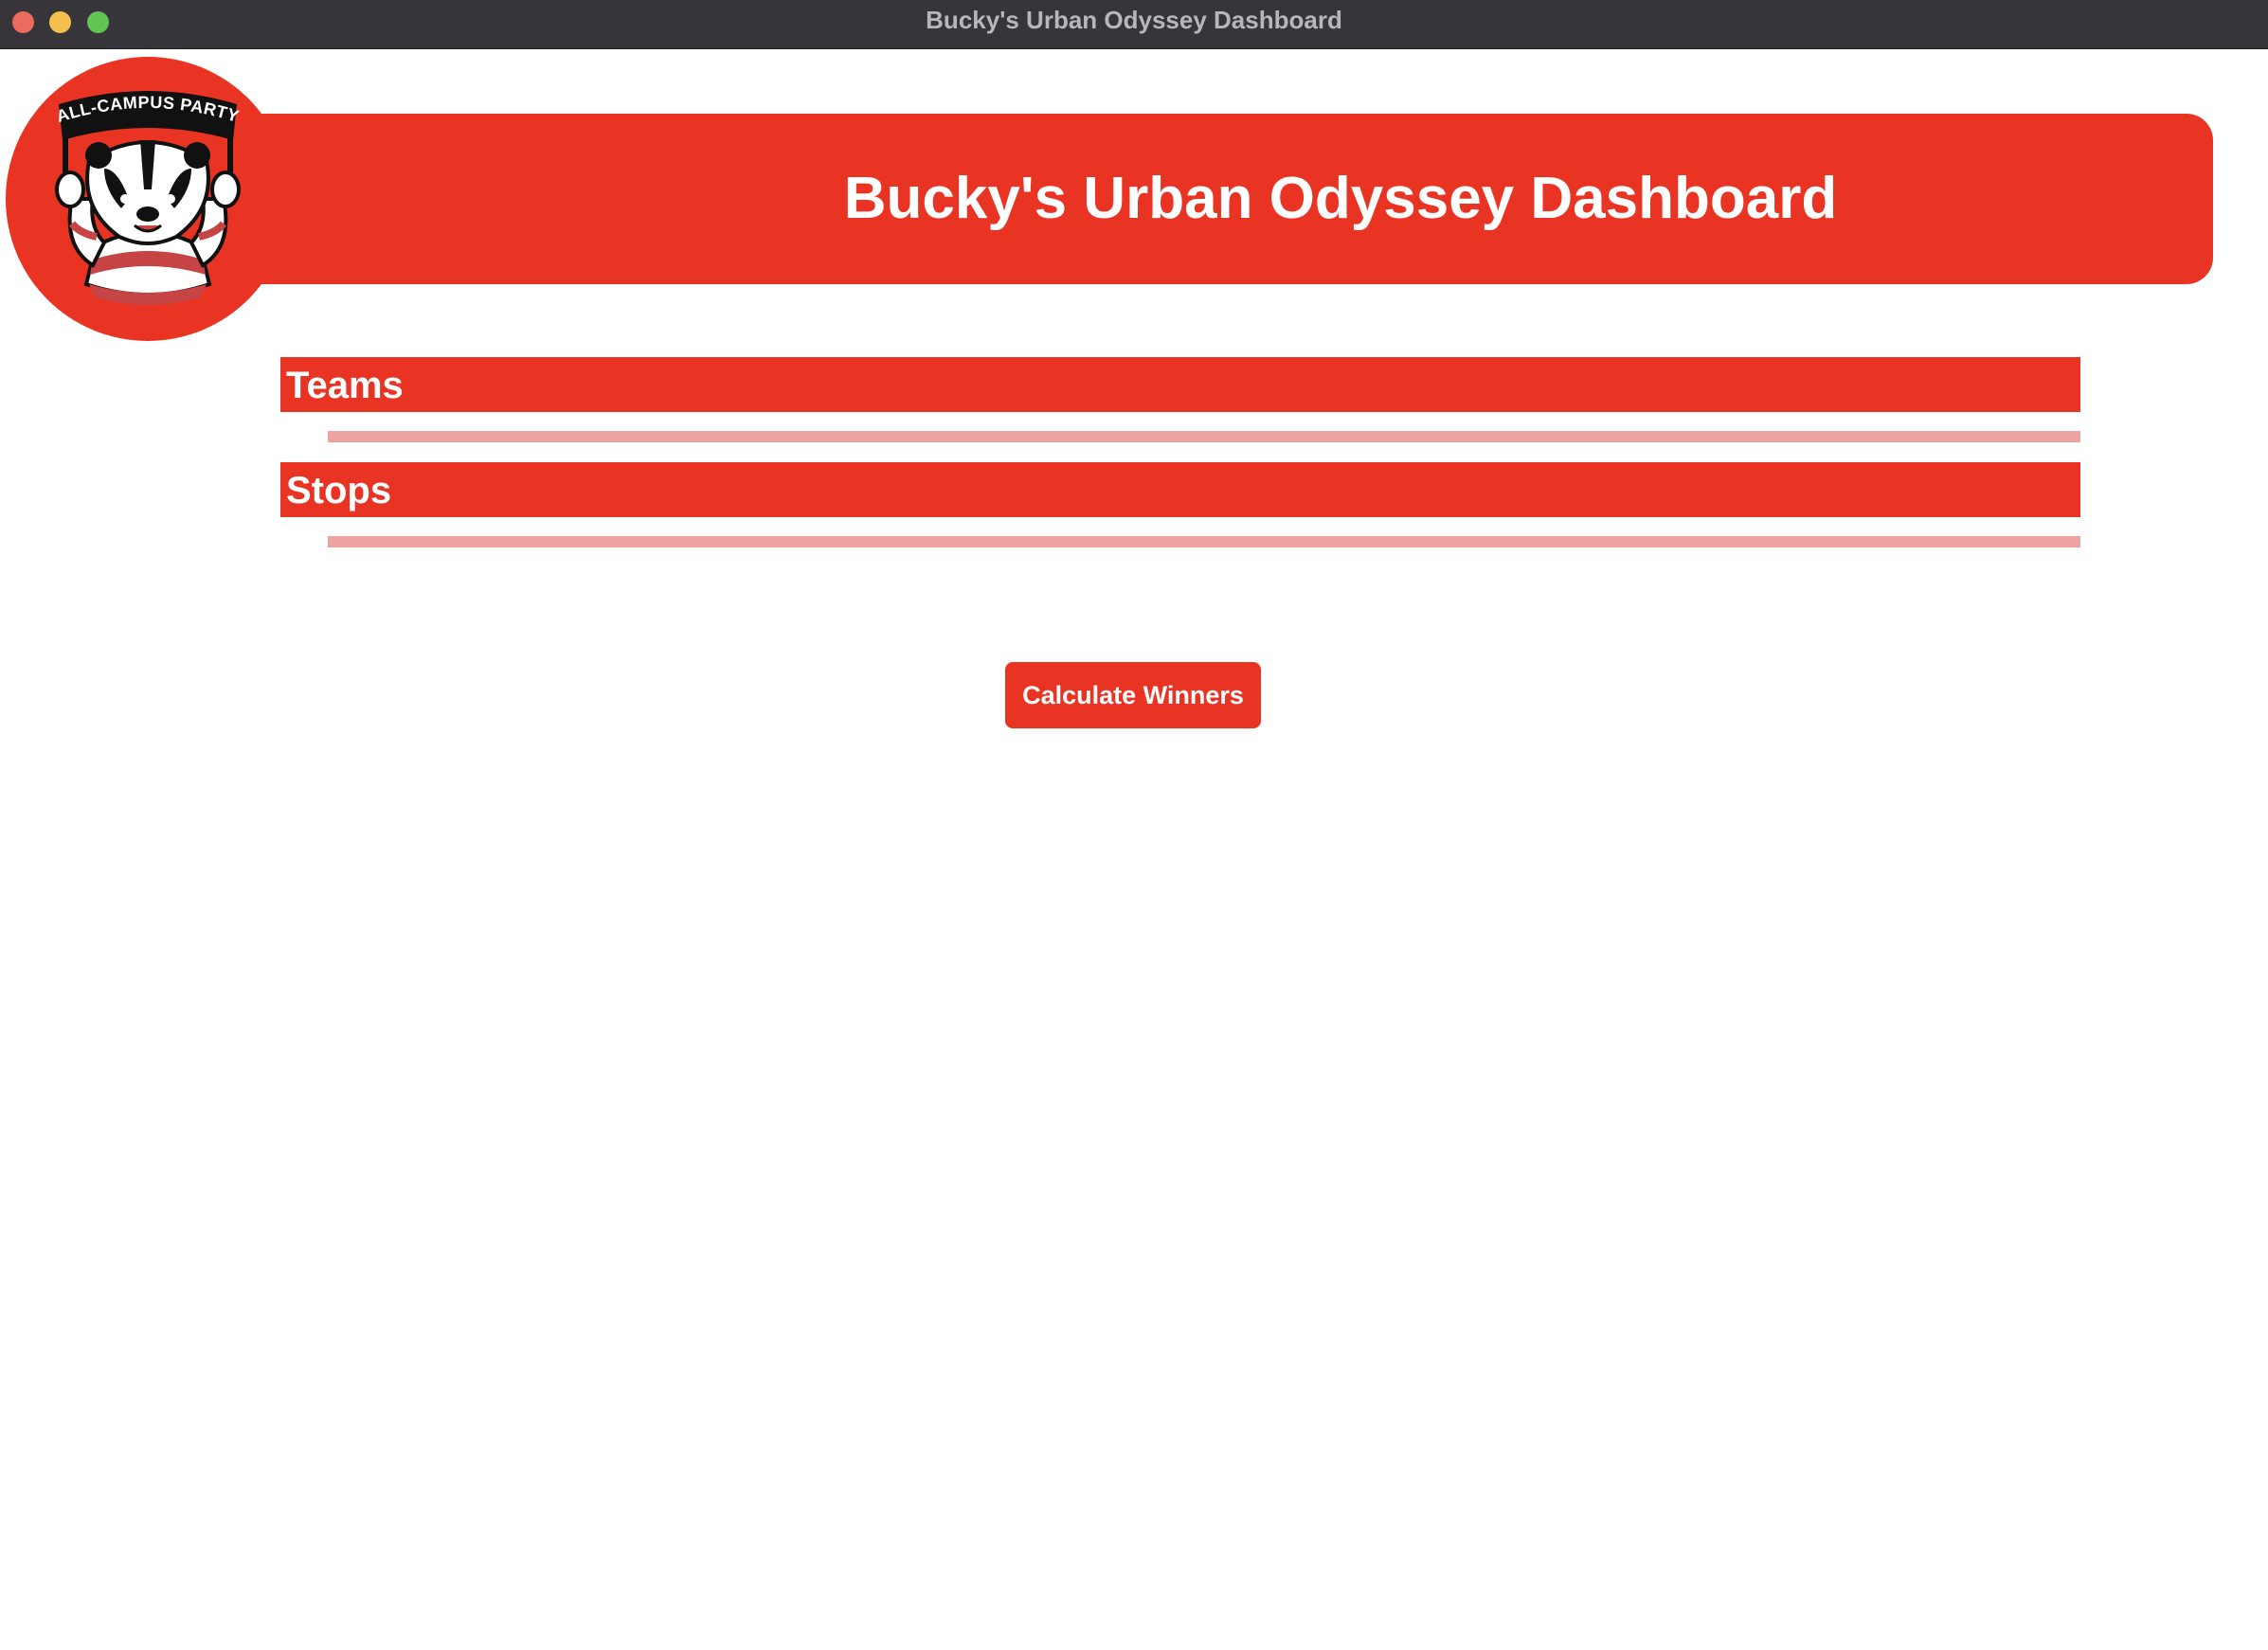  I want to click on calculate-winners-button: Calculate Winners, so click(1133, 695).